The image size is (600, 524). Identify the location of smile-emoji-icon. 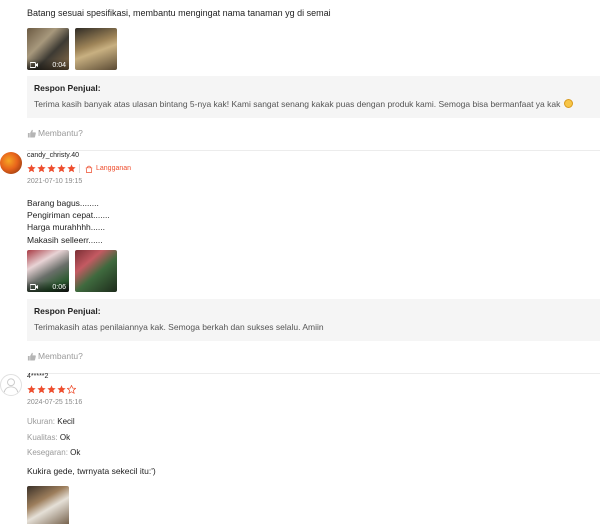
(568, 103).